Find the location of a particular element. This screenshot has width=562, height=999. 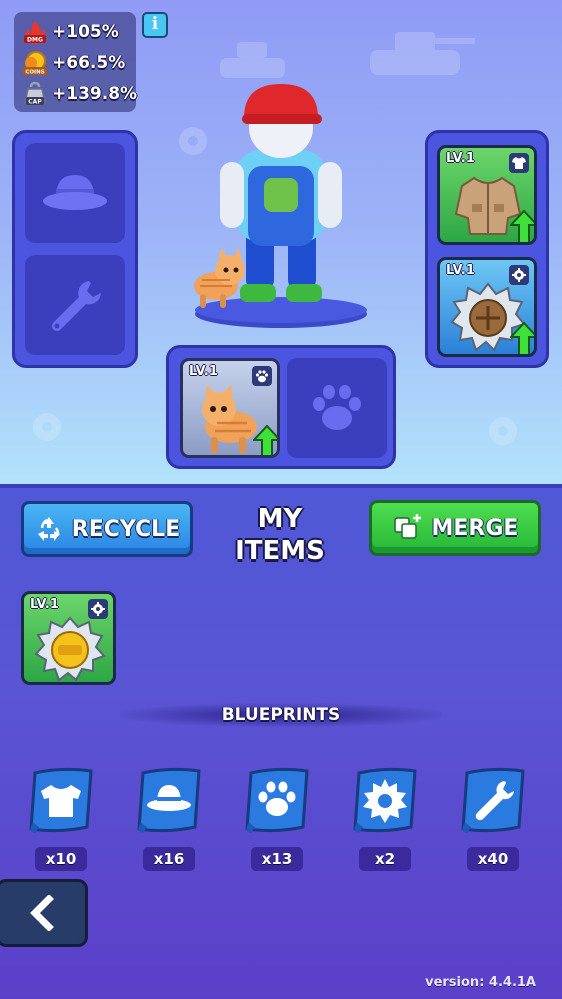

recycle-icon is located at coordinates (48, 529).